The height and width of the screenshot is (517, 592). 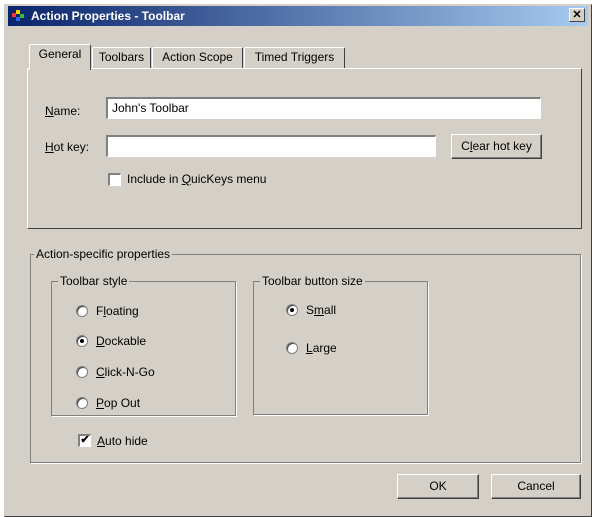 What do you see at coordinates (82, 311) in the screenshot?
I see `floating-radio` at bounding box center [82, 311].